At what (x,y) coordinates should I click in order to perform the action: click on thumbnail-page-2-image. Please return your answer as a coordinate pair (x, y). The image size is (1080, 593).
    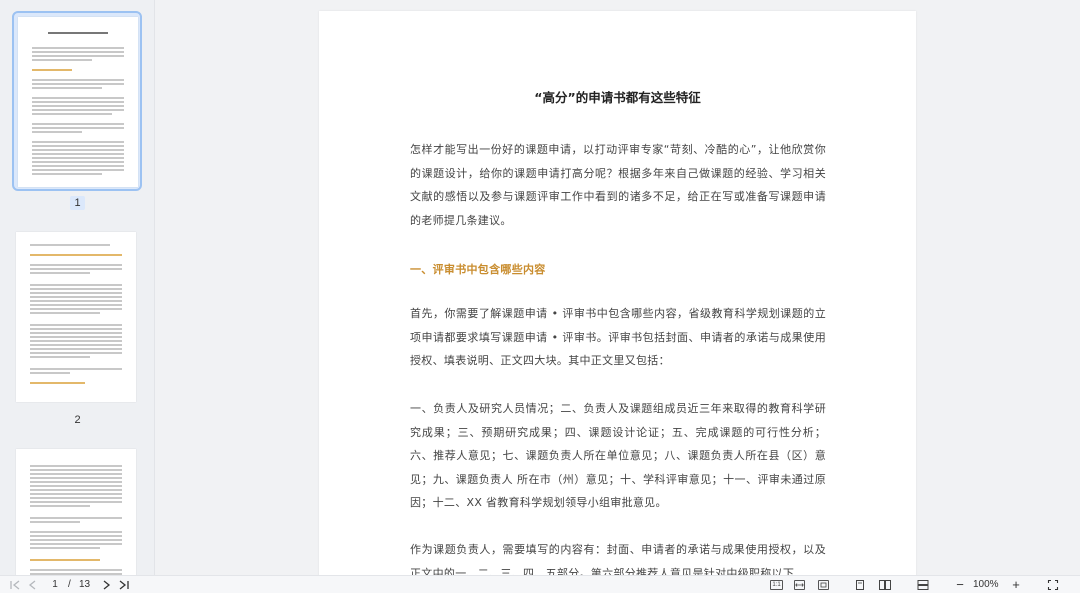
    Looking at the image, I should click on (76, 317).